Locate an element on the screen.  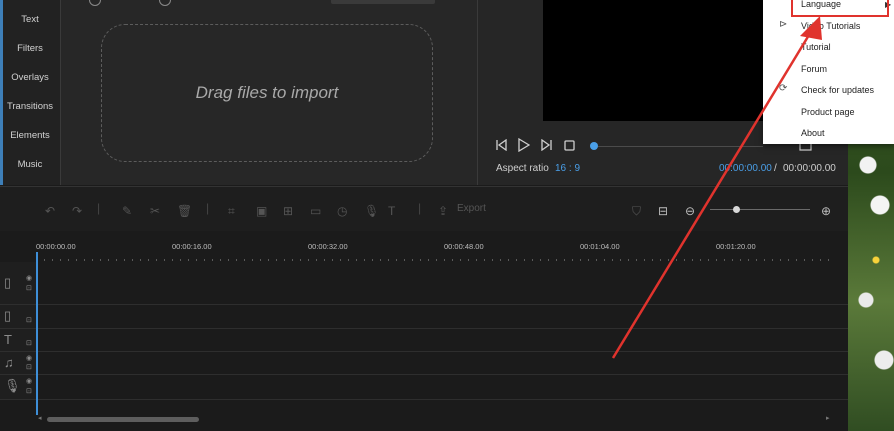
track-header: ♫ ◉ ⊡ is located at coordinates (18, 363).